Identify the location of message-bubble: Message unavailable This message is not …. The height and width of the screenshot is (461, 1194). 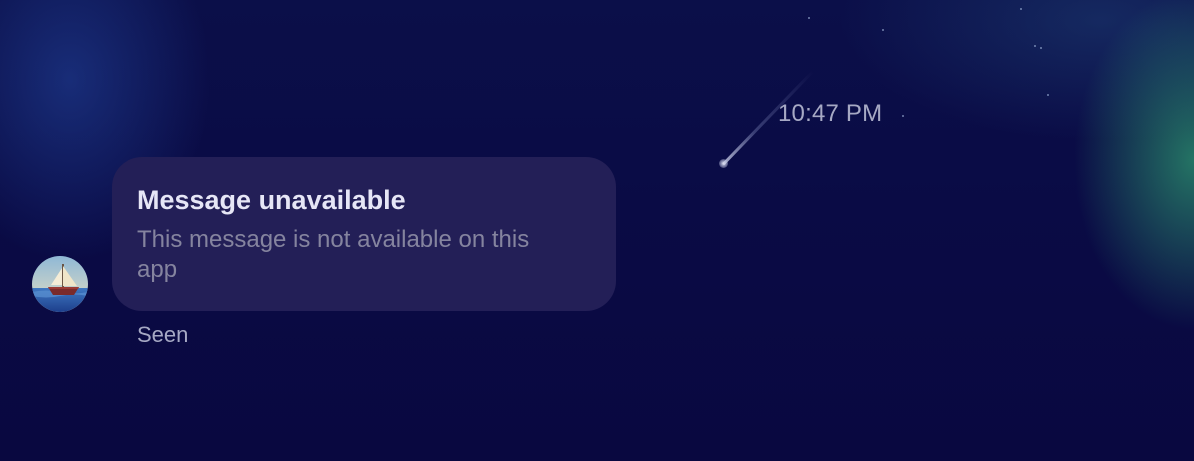
(364, 234).